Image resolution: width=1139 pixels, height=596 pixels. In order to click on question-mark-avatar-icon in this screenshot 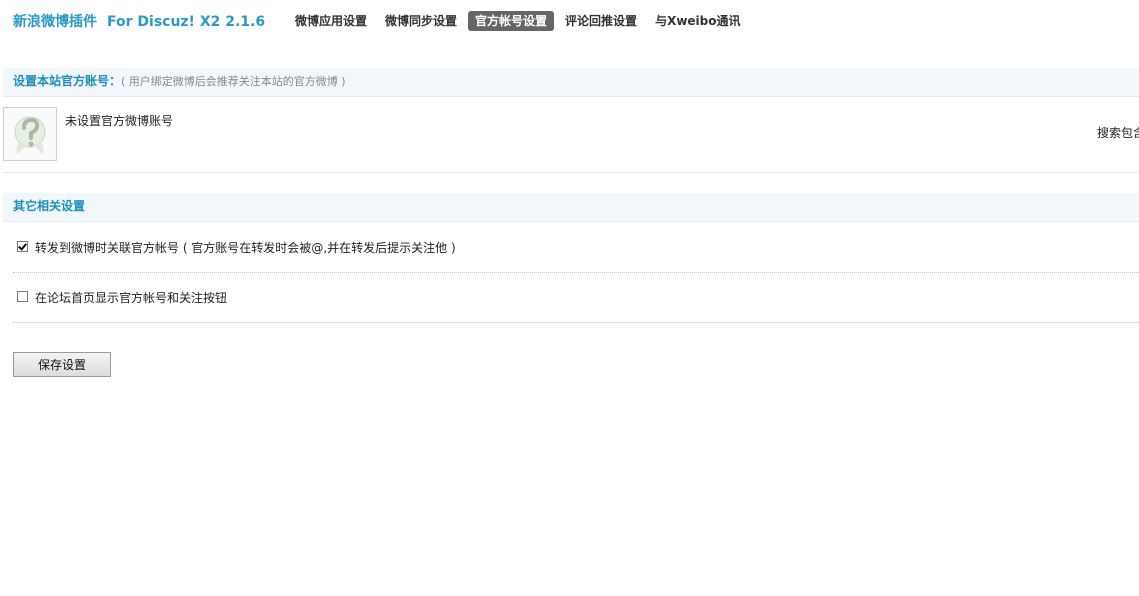, I will do `click(30, 134)`.